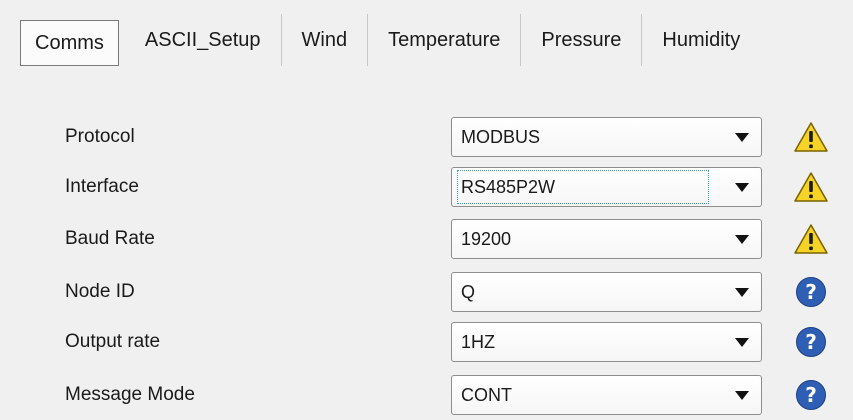 This screenshot has width=853, height=420. What do you see at coordinates (102, 186) in the screenshot?
I see `interface-label: Interface` at bounding box center [102, 186].